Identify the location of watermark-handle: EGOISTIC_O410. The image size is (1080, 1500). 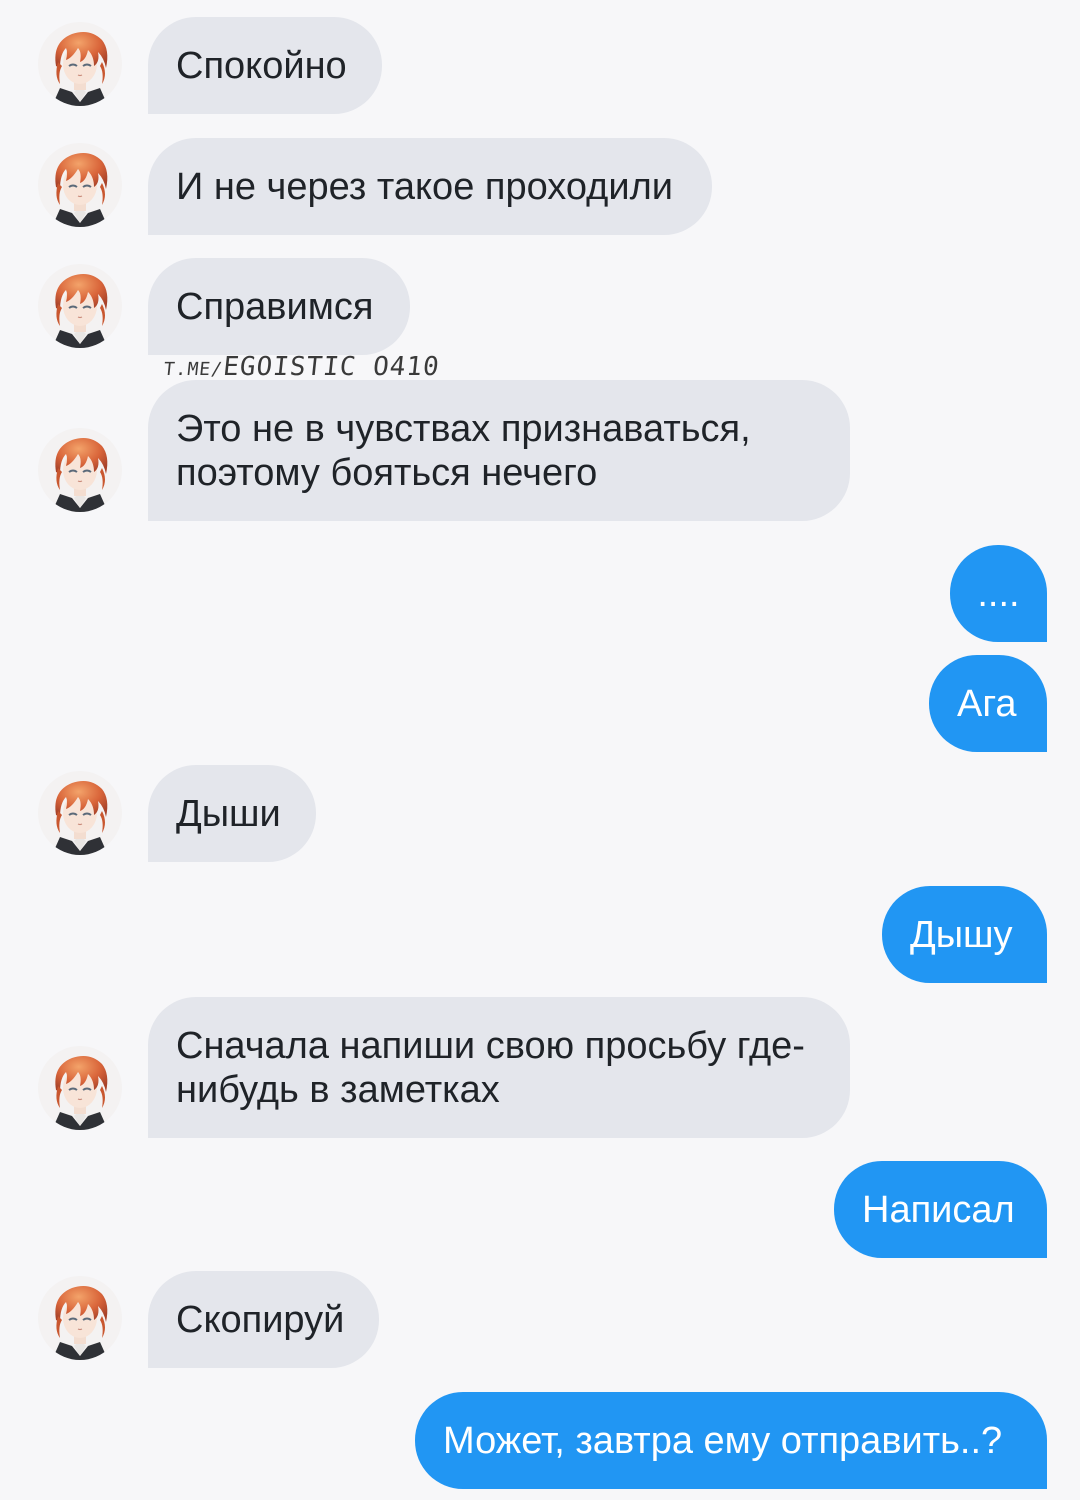
(331, 367).